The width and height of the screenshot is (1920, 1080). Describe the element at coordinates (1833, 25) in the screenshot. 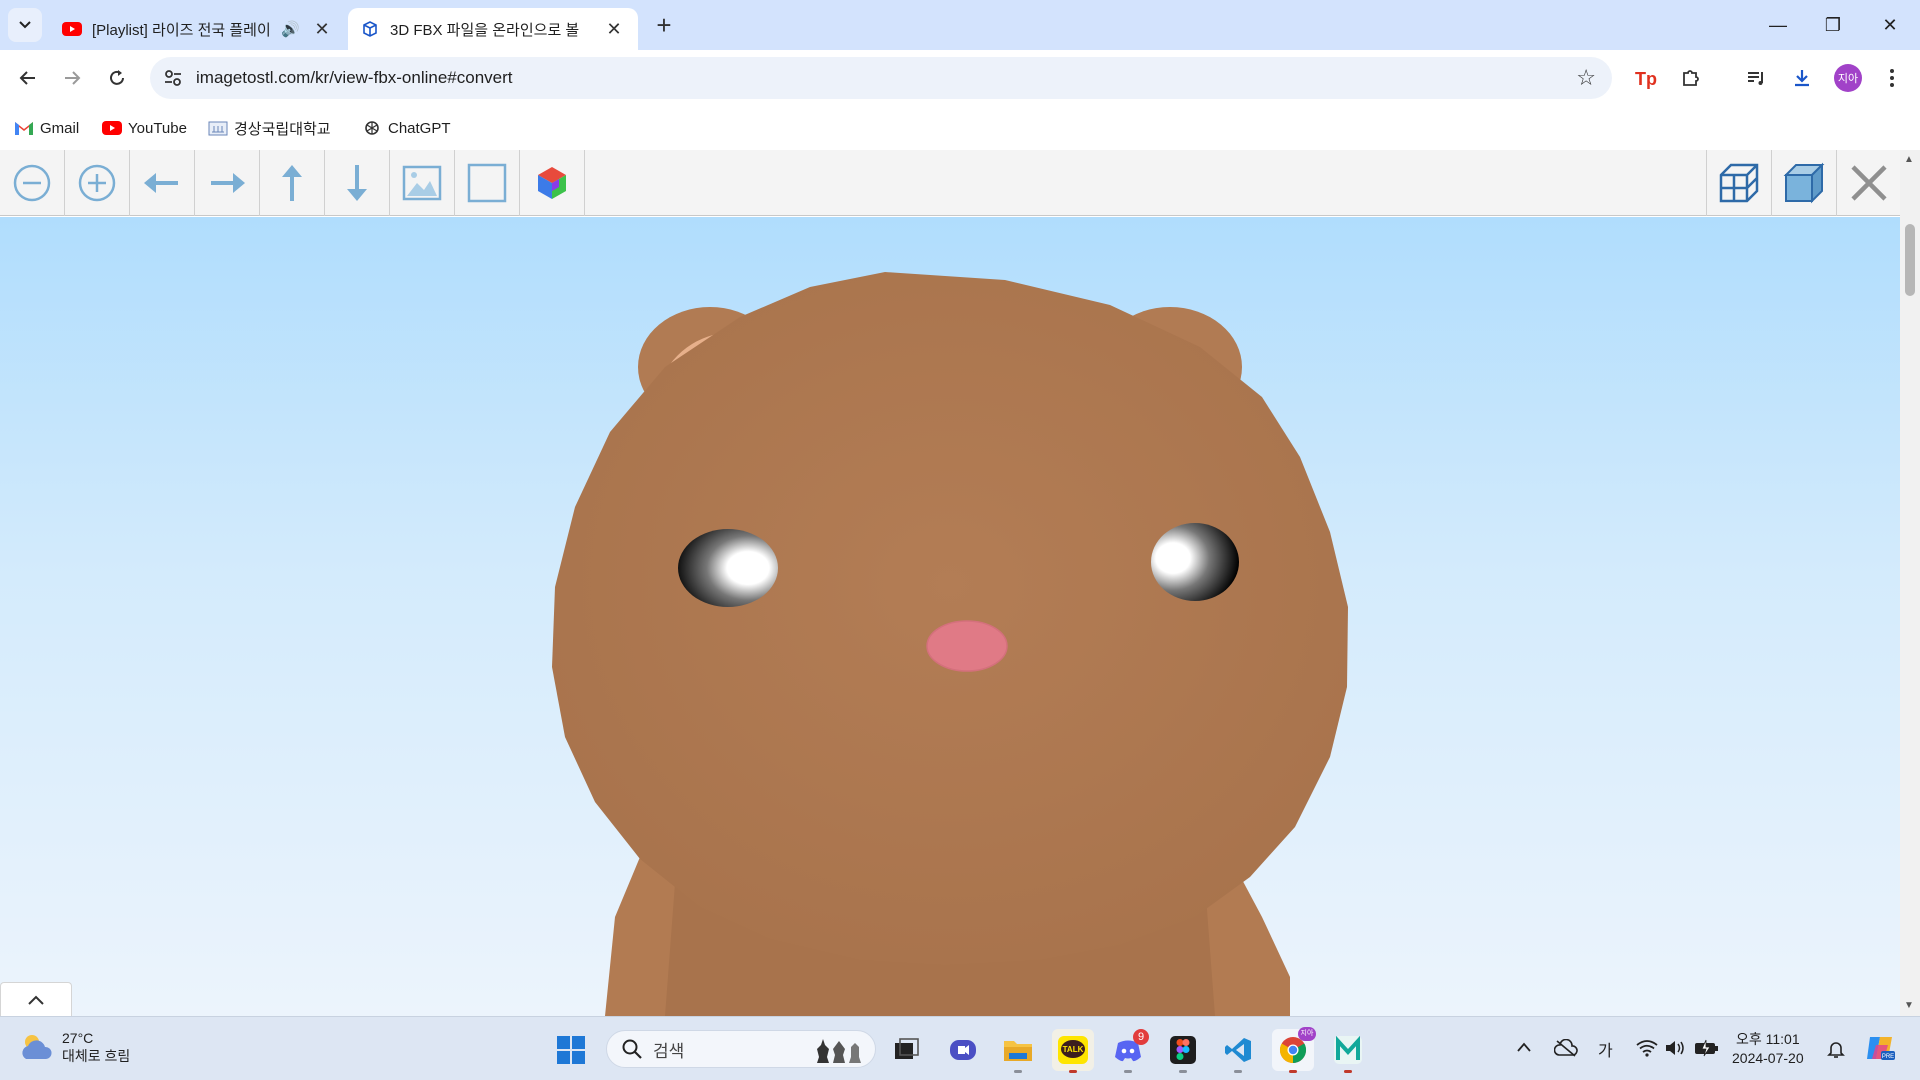

I see `restore-button: ❐` at that location.